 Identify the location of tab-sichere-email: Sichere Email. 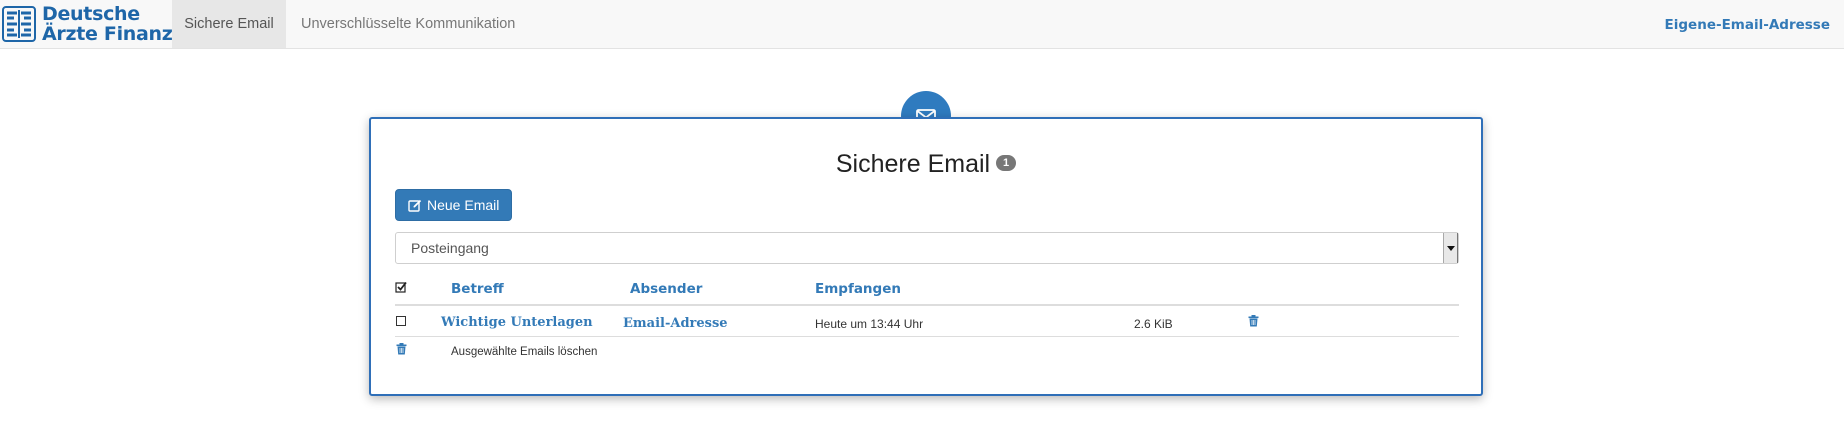
(229, 24).